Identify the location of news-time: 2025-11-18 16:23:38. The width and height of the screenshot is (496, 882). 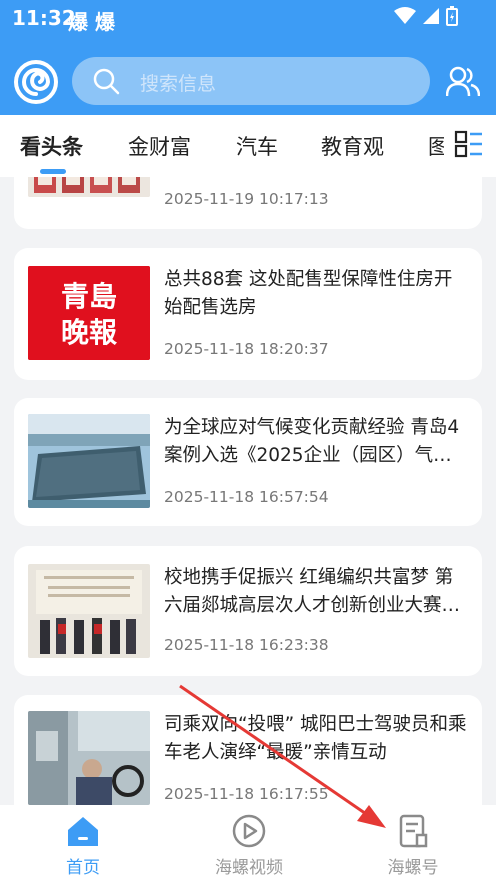
(246, 645).